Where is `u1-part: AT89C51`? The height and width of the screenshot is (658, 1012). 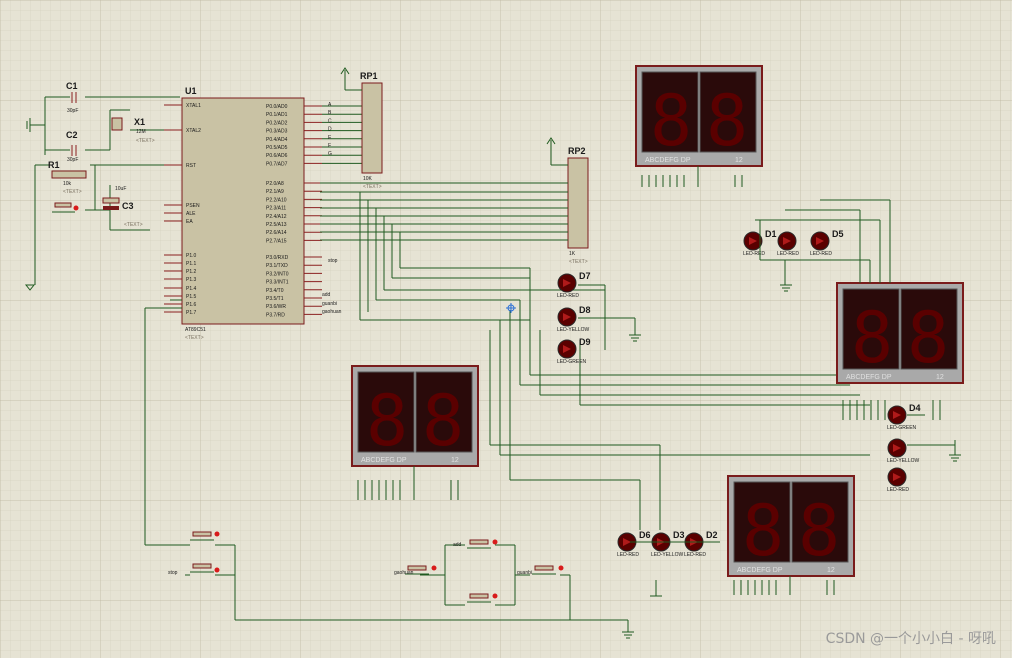
u1-part: AT89C51 is located at coordinates (195, 330).